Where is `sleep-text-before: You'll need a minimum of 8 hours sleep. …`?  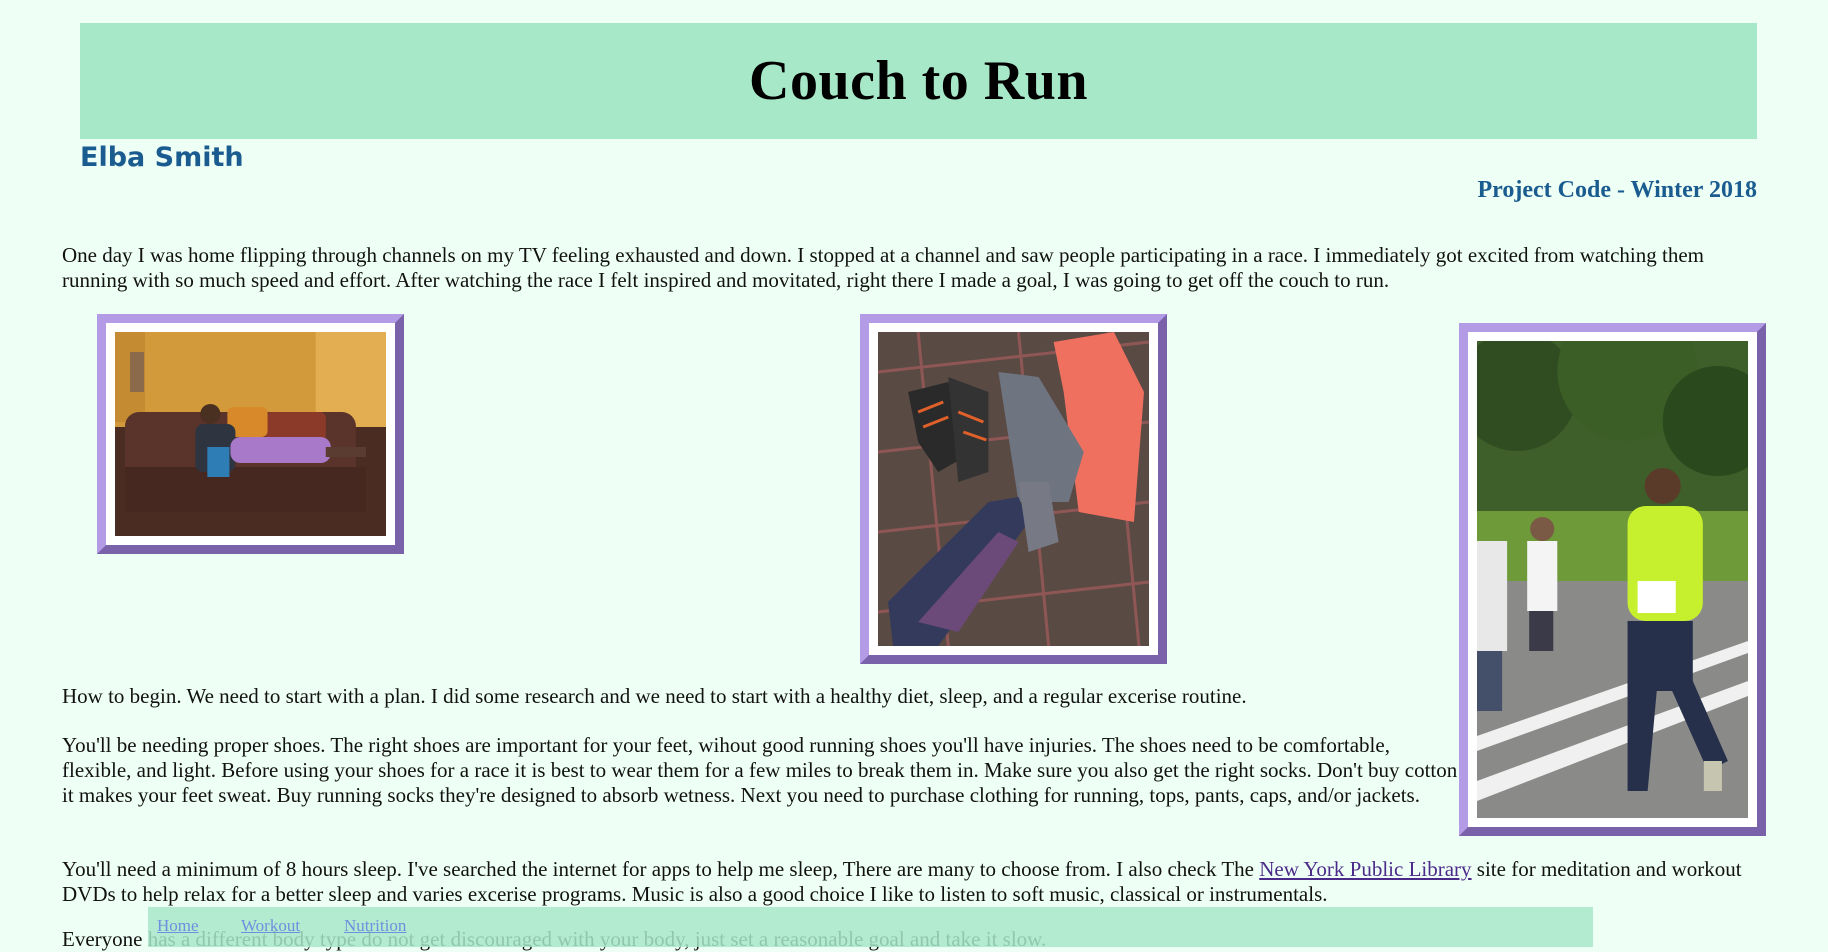
sleep-text-before: You'll need a minimum of 8 hours sleep. … is located at coordinates (661, 869).